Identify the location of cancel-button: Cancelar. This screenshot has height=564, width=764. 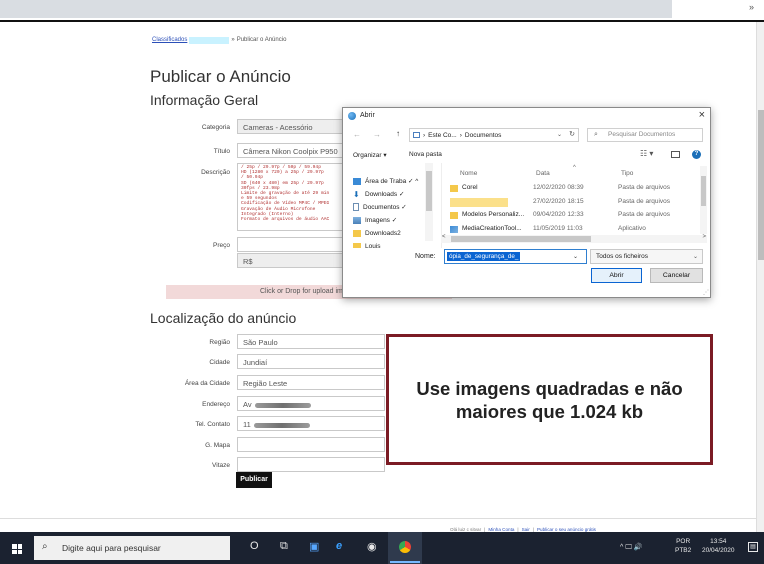
(676, 275).